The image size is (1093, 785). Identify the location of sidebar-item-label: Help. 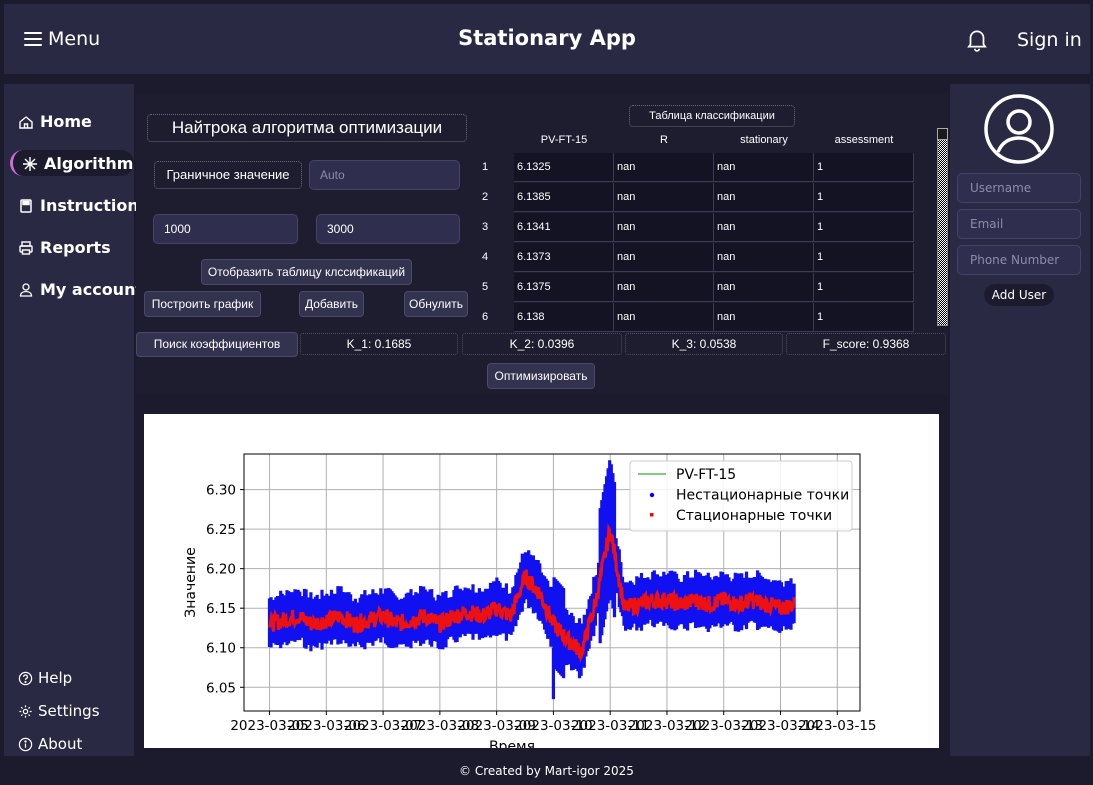
(55, 678).